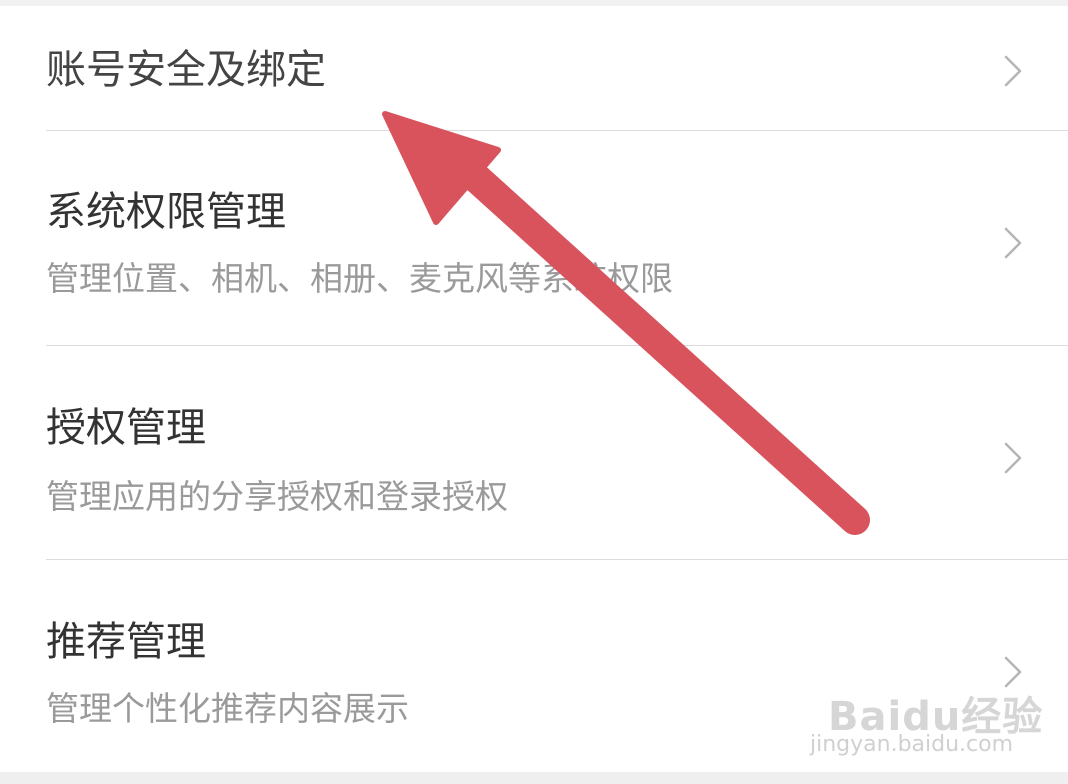  I want to click on settings-item-title: 账号安全及绑定, so click(186, 70).